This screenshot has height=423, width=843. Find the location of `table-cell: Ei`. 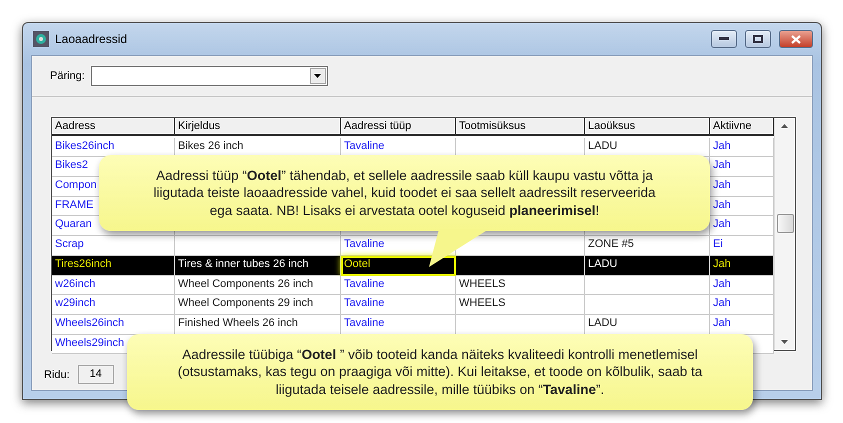

table-cell: Ei is located at coordinates (742, 246).